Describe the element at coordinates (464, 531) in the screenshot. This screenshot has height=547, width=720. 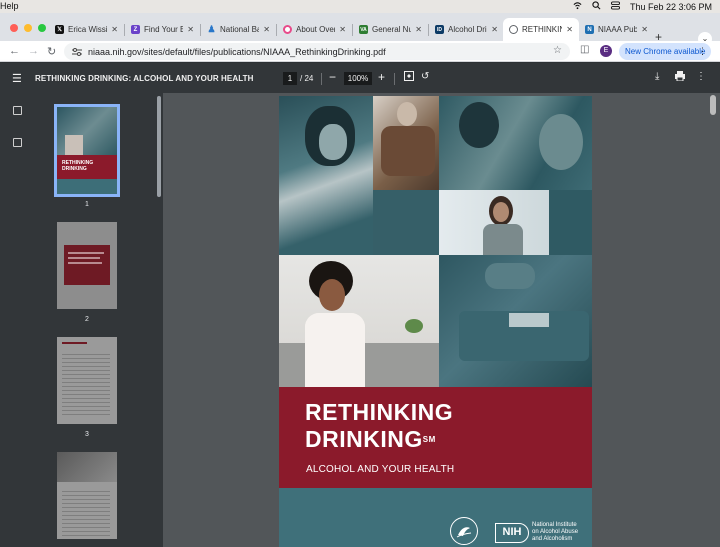
I see `hhs-seal-icon` at that location.